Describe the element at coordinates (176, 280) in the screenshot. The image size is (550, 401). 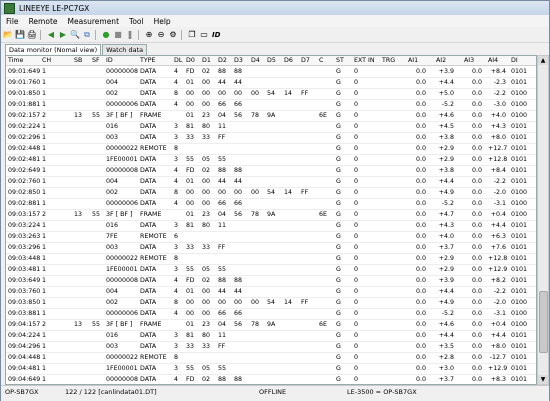
I see `cell-dl: 4` at that location.